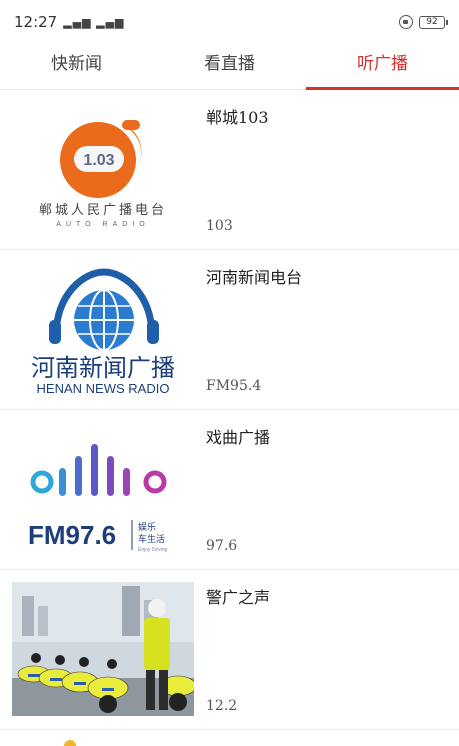 The width and height of the screenshot is (459, 746). I want to click on station-frequency: FM95.4, so click(234, 386).